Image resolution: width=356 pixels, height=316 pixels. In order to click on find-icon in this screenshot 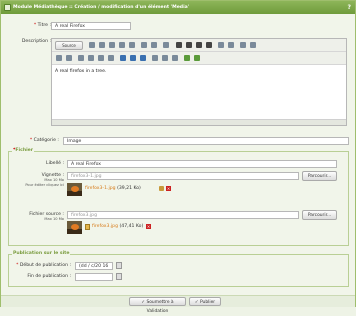, I will do `click(166, 45)`.